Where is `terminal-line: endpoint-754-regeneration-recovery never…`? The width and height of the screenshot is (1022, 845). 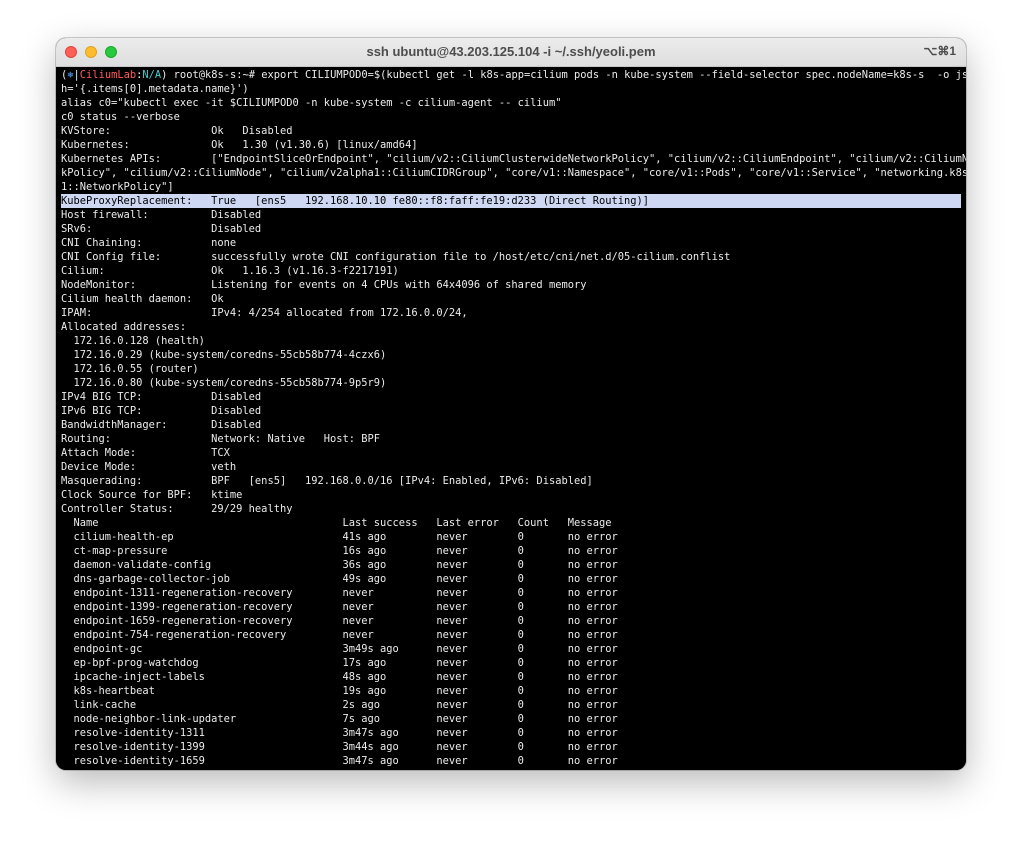 terminal-line: endpoint-754-regeneration-recovery never… is located at coordinates (339, 635).